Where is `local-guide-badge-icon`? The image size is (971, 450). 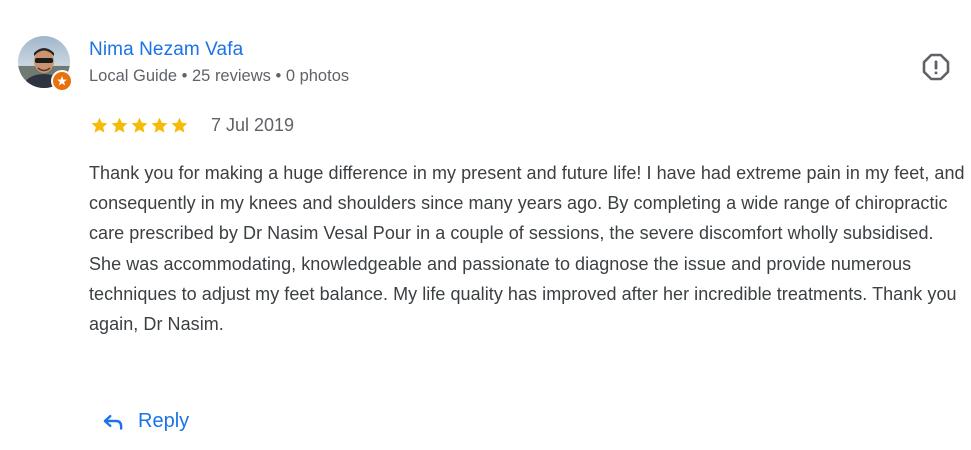 local-guide-badge-icon is located at coordinates (62, 81).